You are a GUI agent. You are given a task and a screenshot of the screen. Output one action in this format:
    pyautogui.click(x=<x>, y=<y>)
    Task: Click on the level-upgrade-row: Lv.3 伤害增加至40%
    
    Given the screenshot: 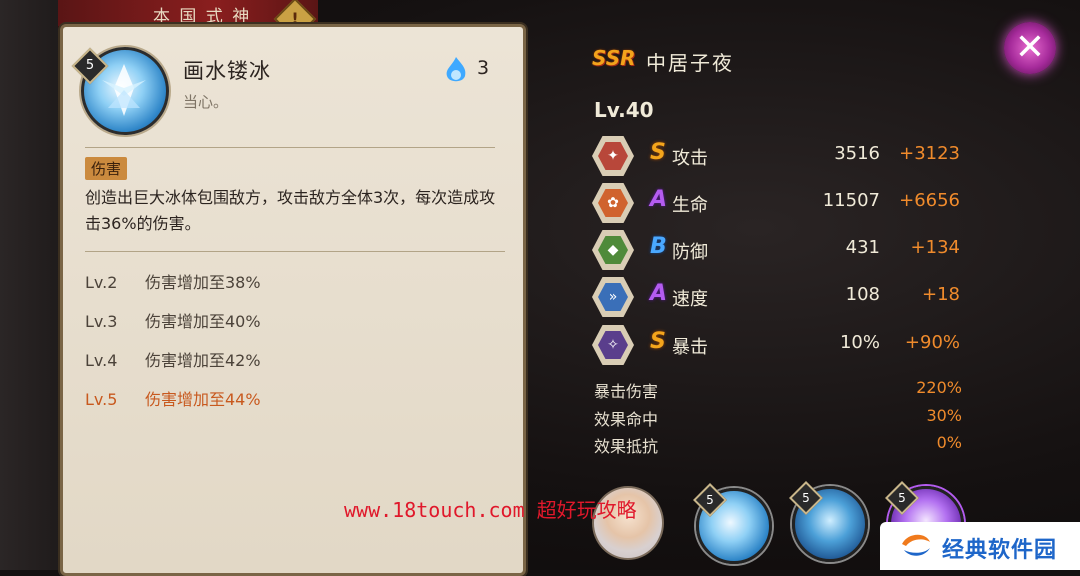 What is the action you would take?
    pyautogui.click(x=173, y=321)
    